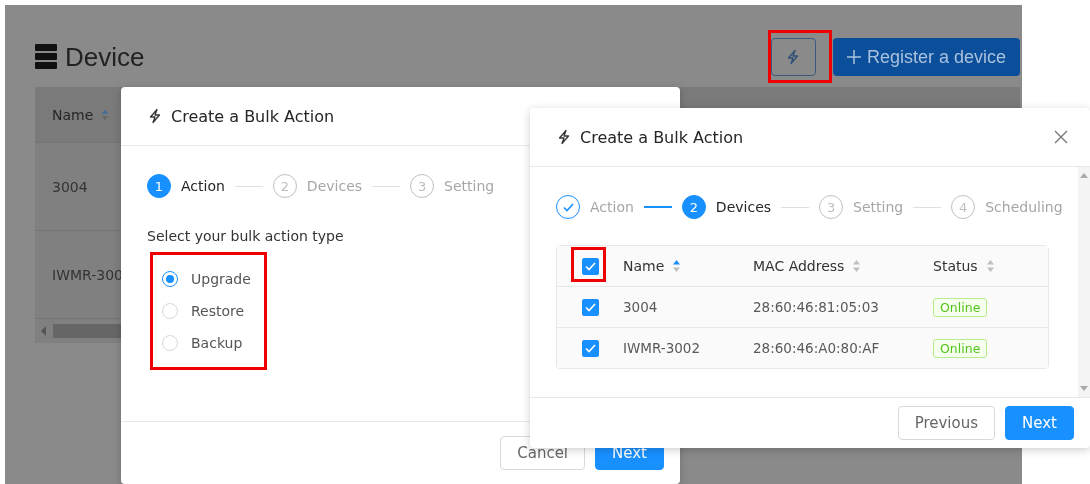 The width and height of the screenshot is (1090, 484). I want to click on select-all-checkbox, so click(590, 266).